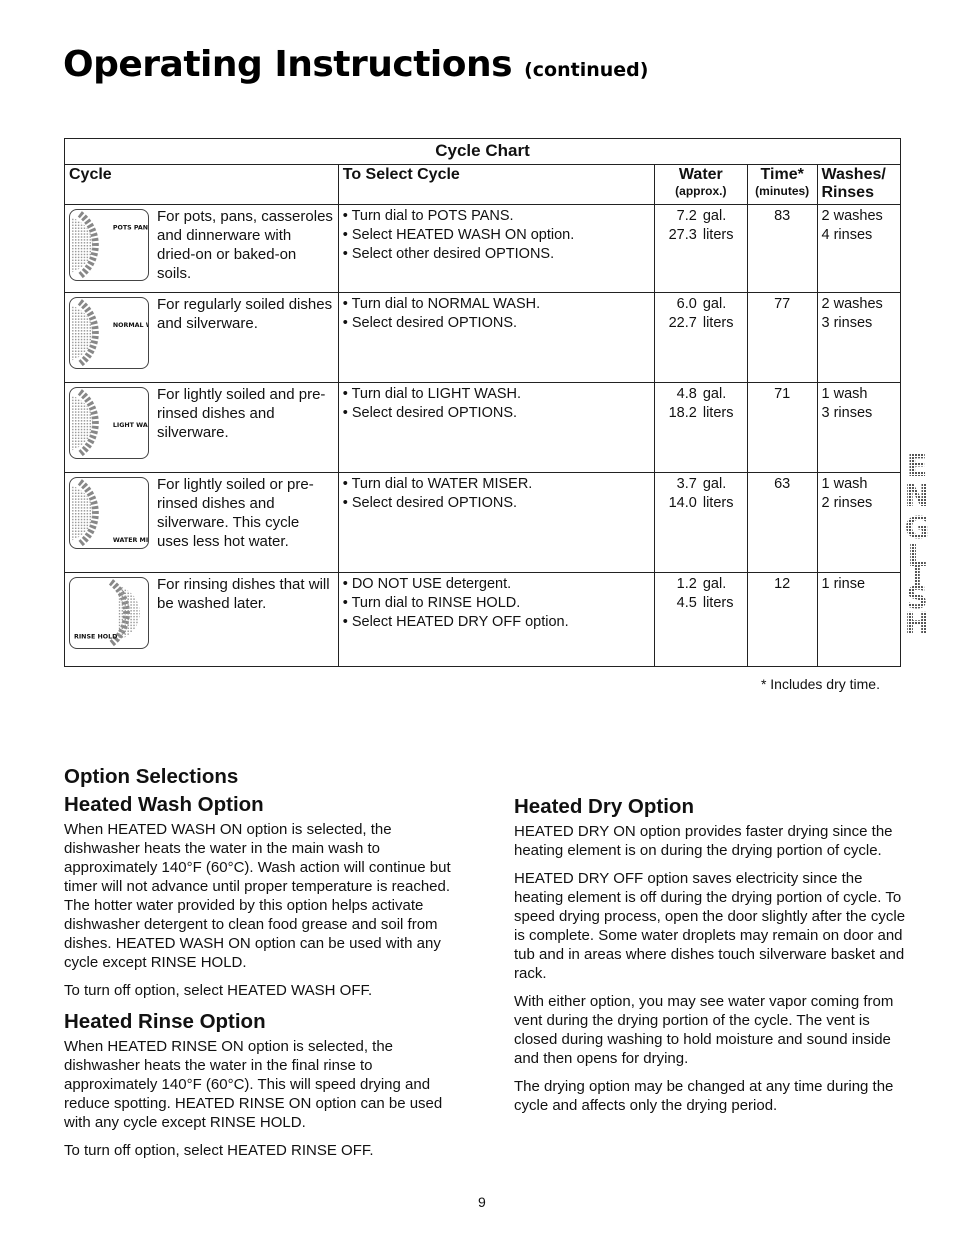  Describe the element at coordinates (455, 622) in the screenshot. I see `cycle-step: • Select HEATED DRY OFF option.` at that location.